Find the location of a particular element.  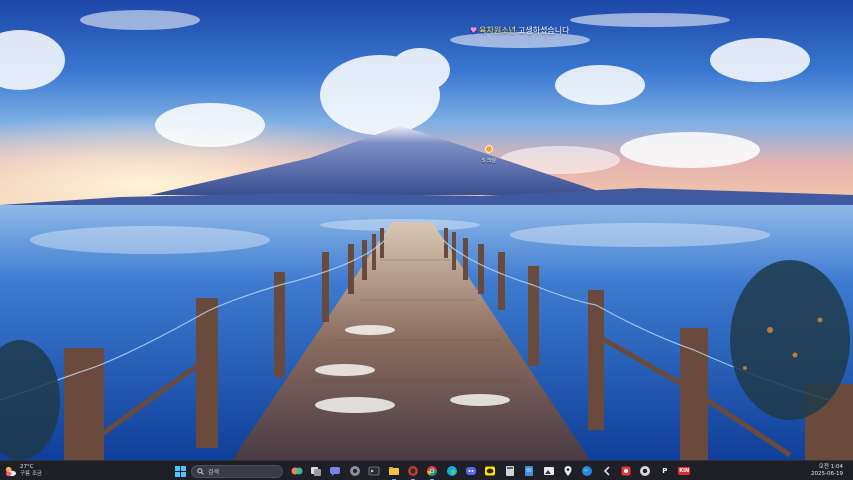

notice-username: 육차원소년 is located at coordinates (497, 30).